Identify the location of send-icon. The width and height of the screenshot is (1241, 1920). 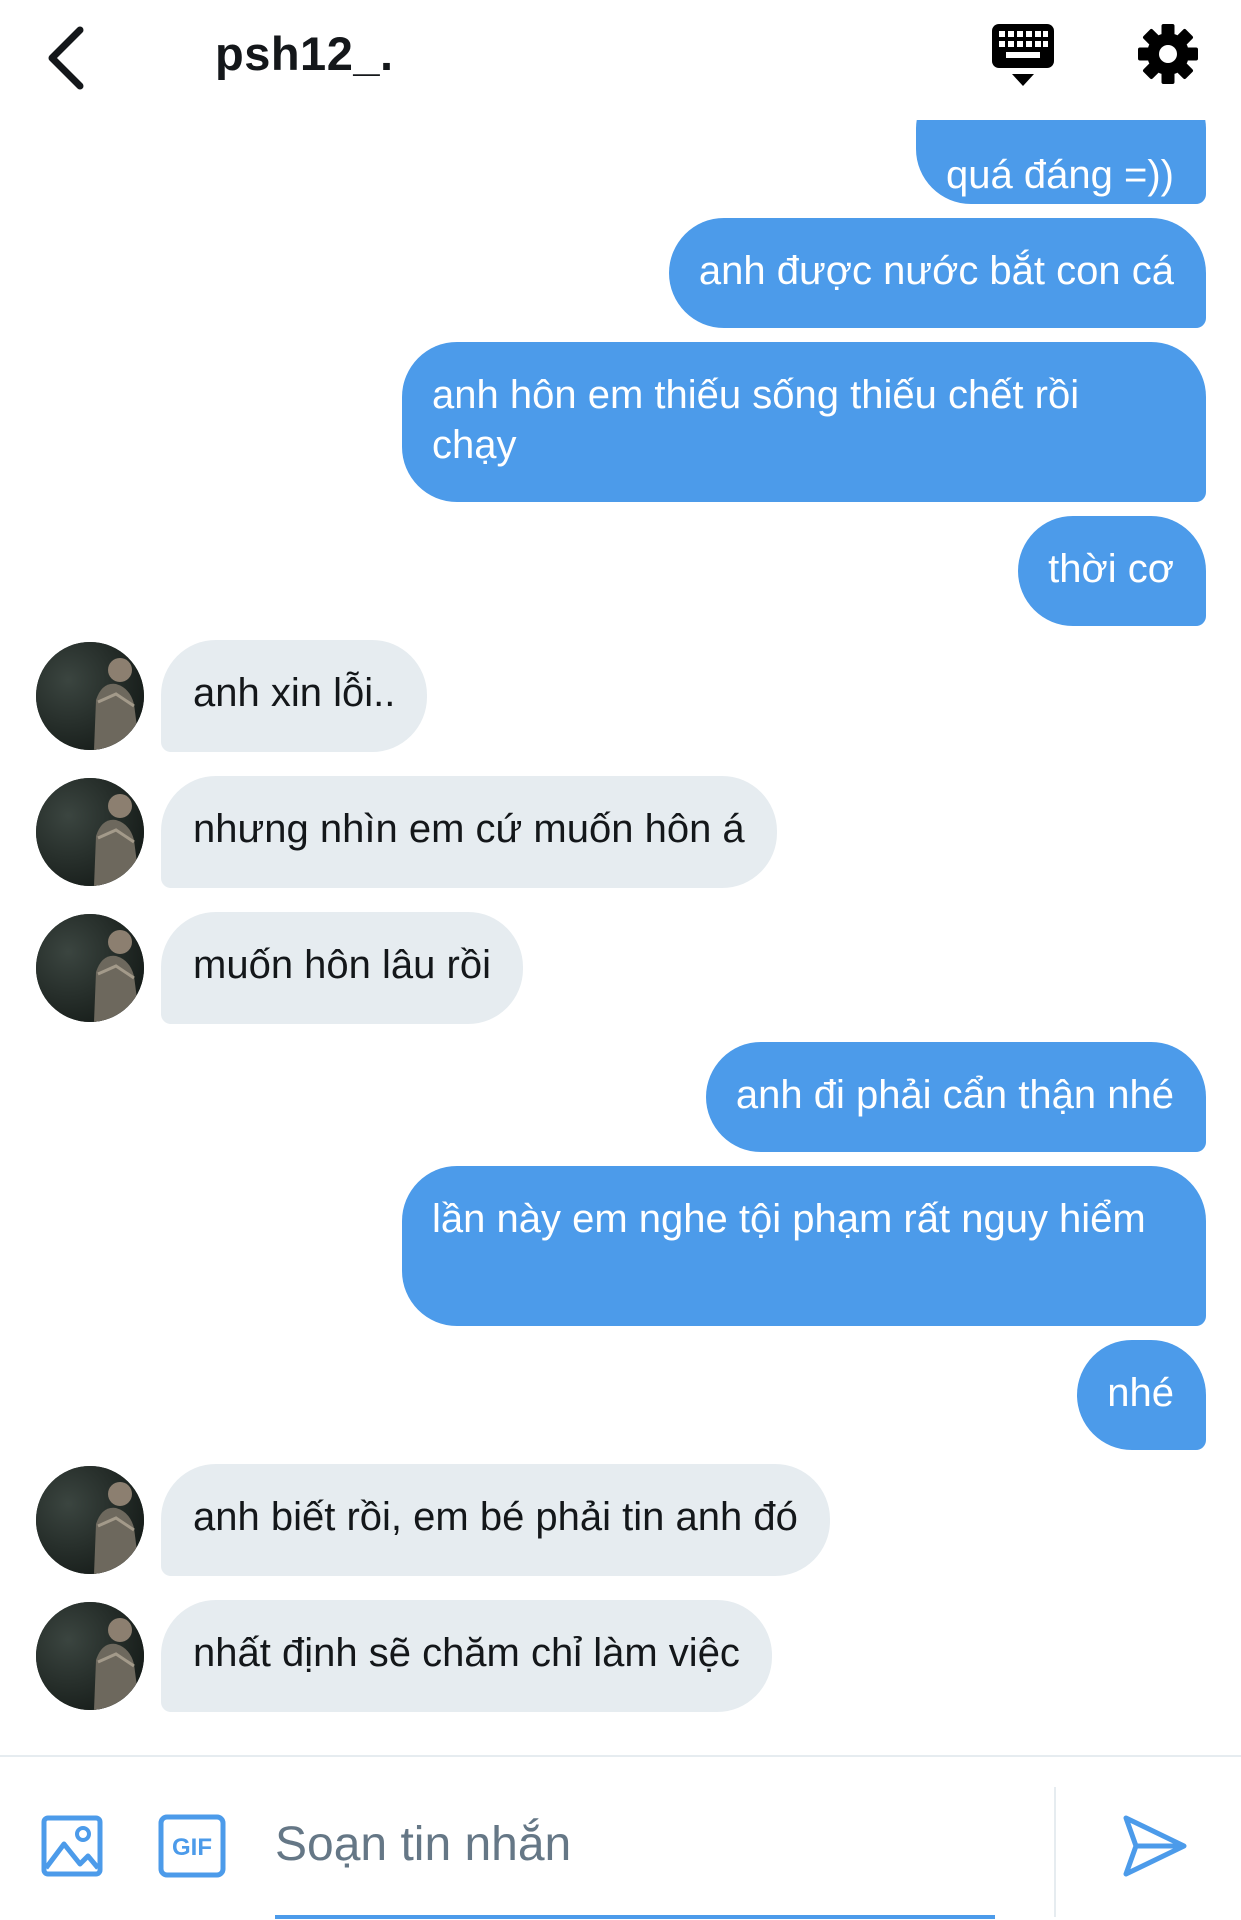
(1155, 1846).